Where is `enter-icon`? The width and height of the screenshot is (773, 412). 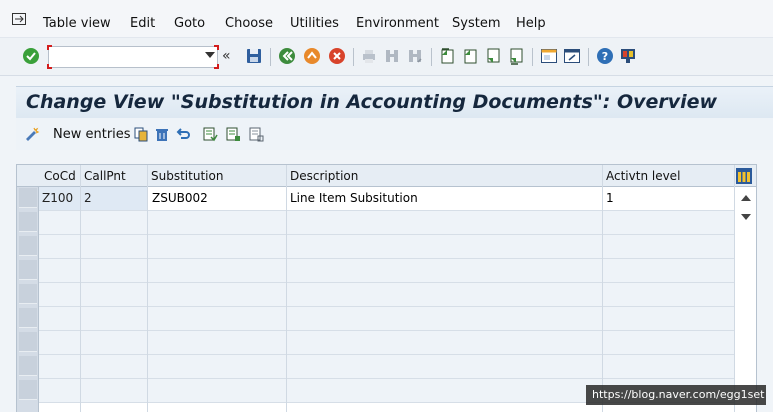 enter-icon is located at coordinates (31, 56).